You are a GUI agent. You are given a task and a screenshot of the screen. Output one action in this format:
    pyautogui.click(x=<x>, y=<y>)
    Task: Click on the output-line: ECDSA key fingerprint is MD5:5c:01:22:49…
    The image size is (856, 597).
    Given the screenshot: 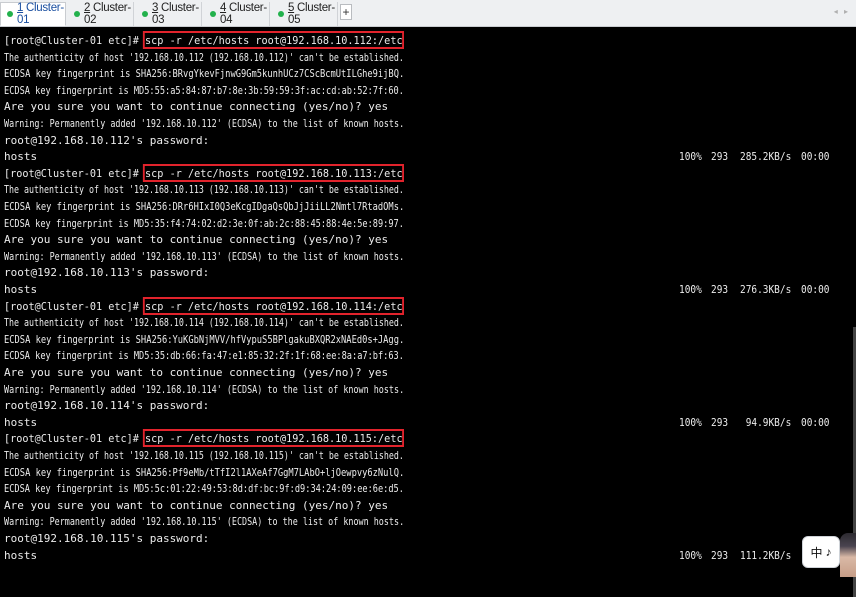 What is the action you would take?
    pyautogui.click(x=204, y=489)
    